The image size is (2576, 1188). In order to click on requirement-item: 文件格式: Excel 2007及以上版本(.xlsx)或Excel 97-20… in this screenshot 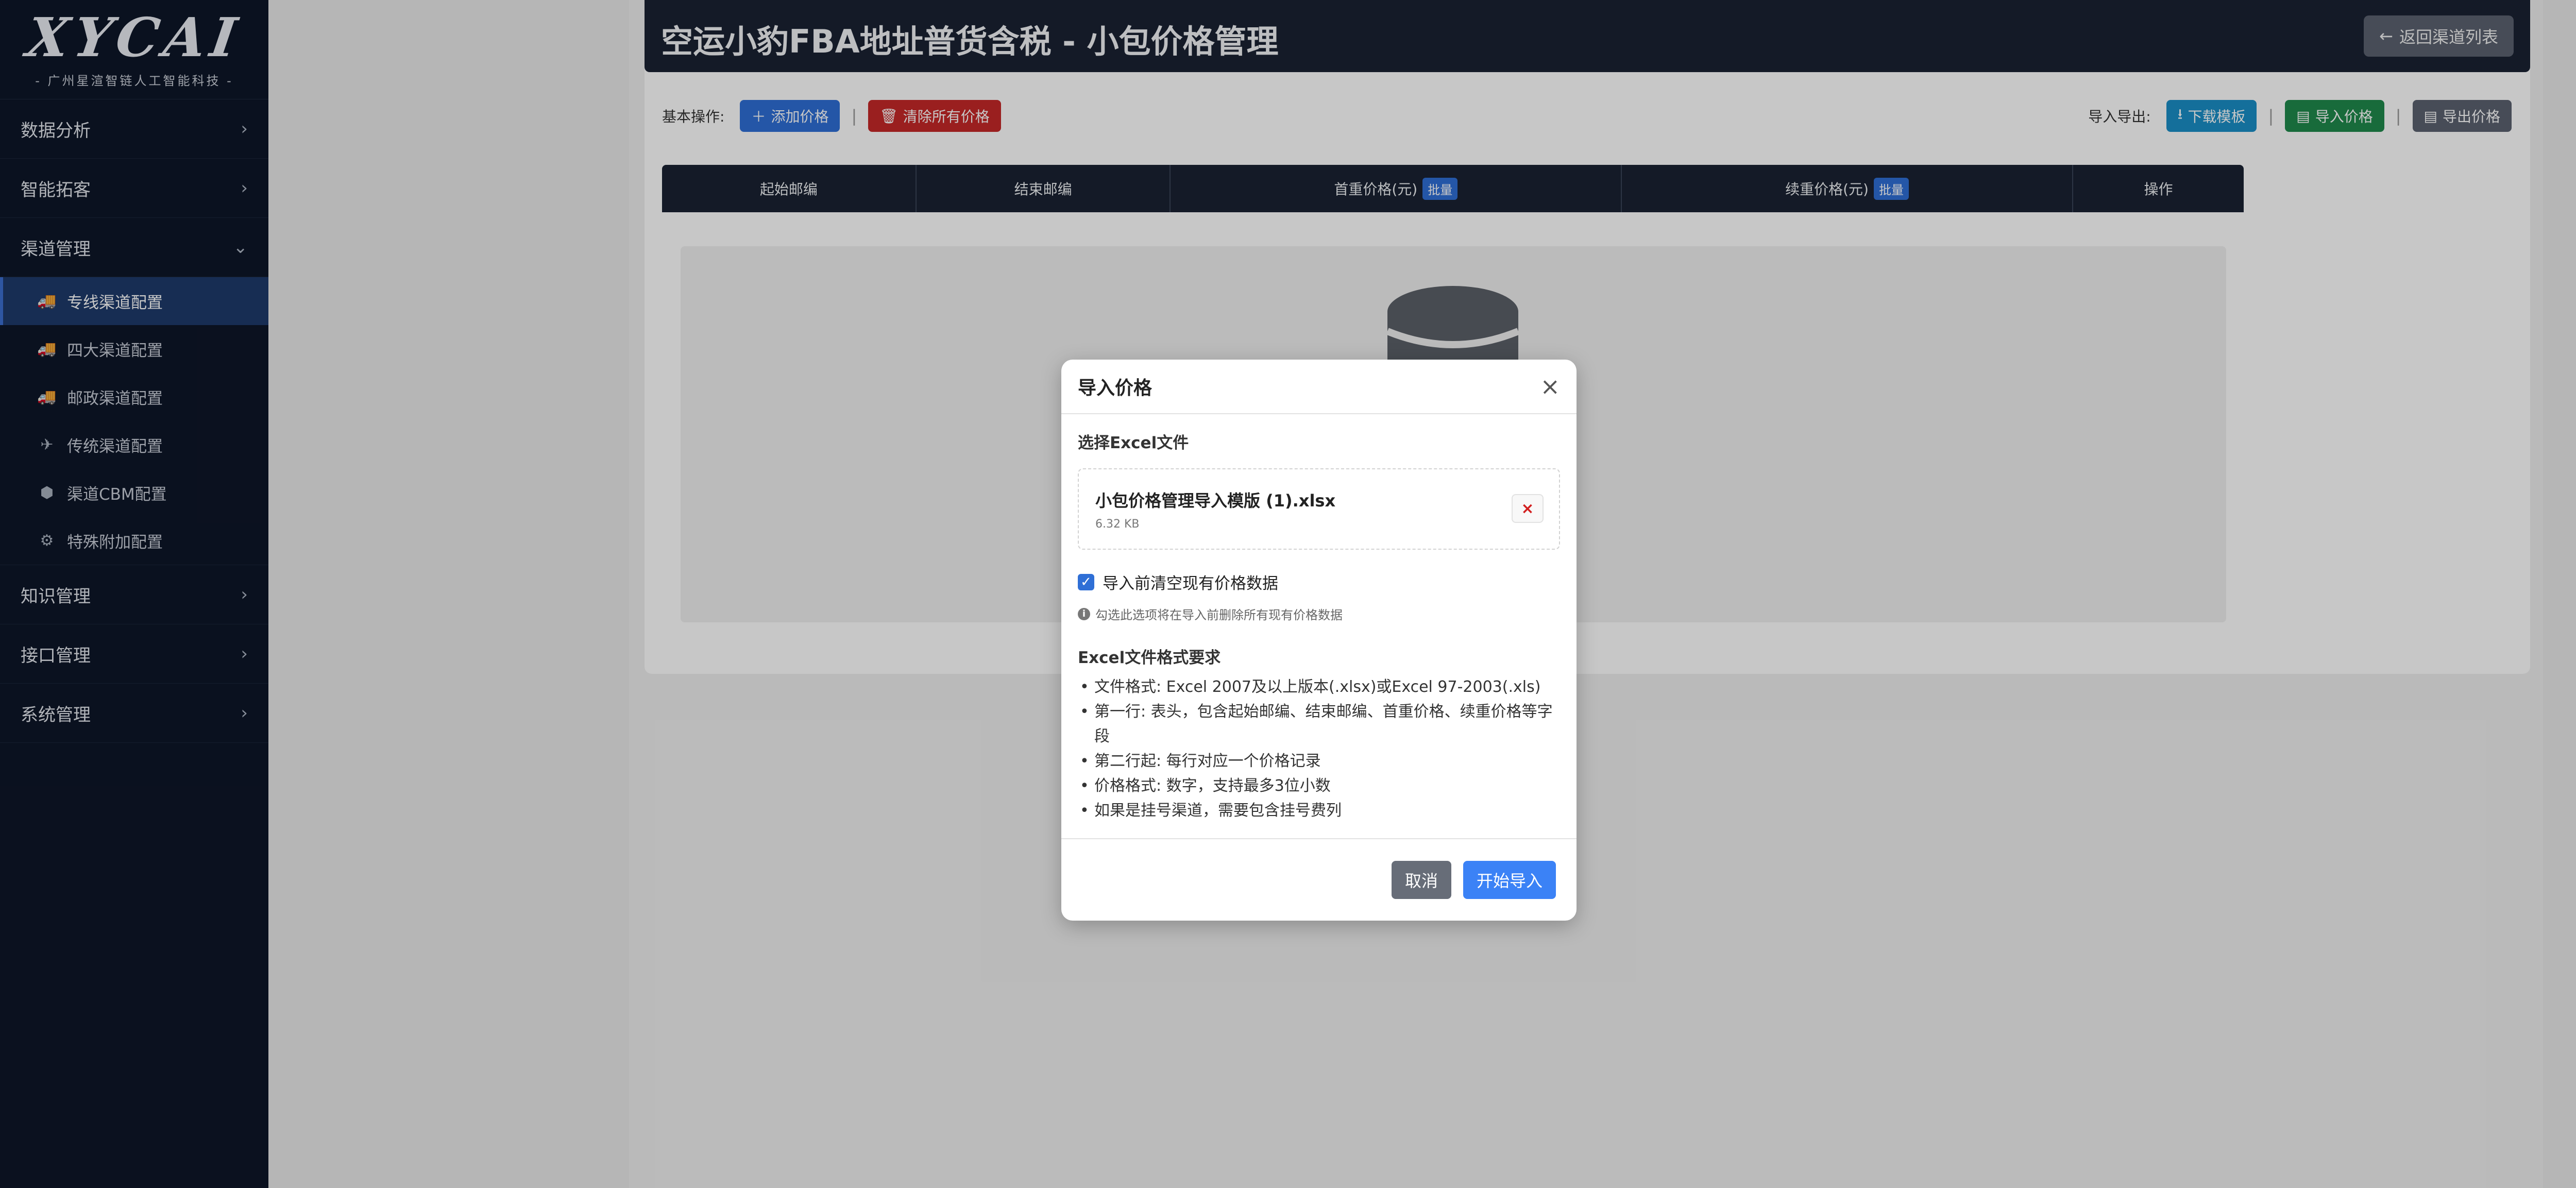, I will do `click(1319, 687)`.